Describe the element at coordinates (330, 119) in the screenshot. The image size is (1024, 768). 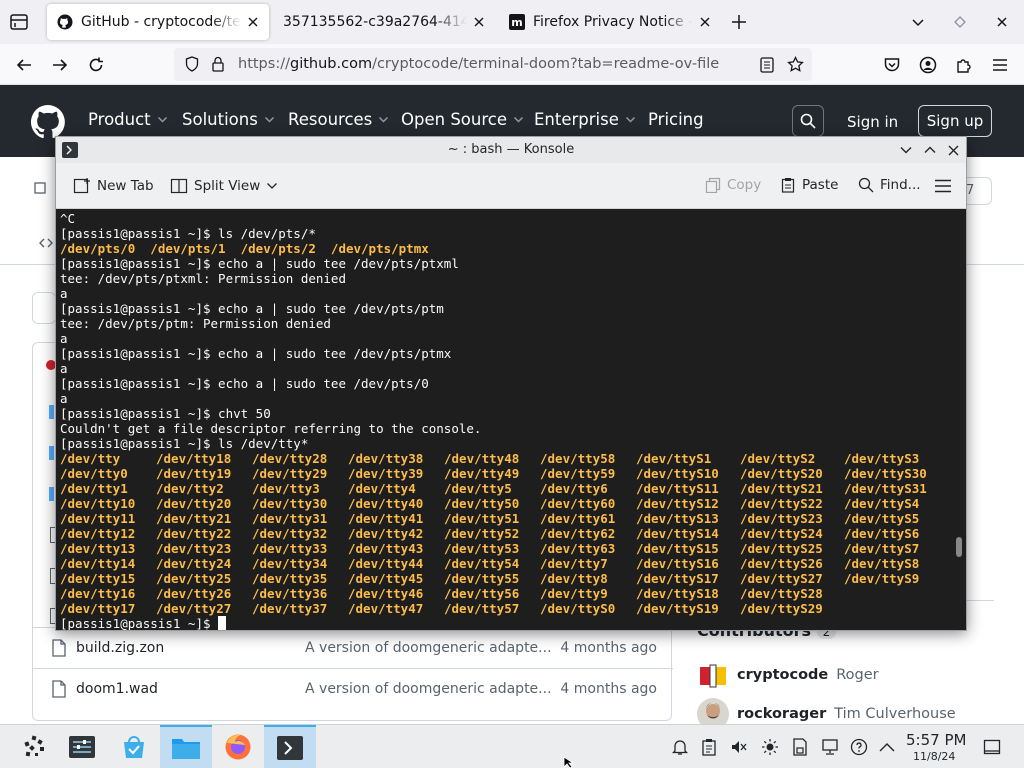
I see `nav-label: Resources` at that location.